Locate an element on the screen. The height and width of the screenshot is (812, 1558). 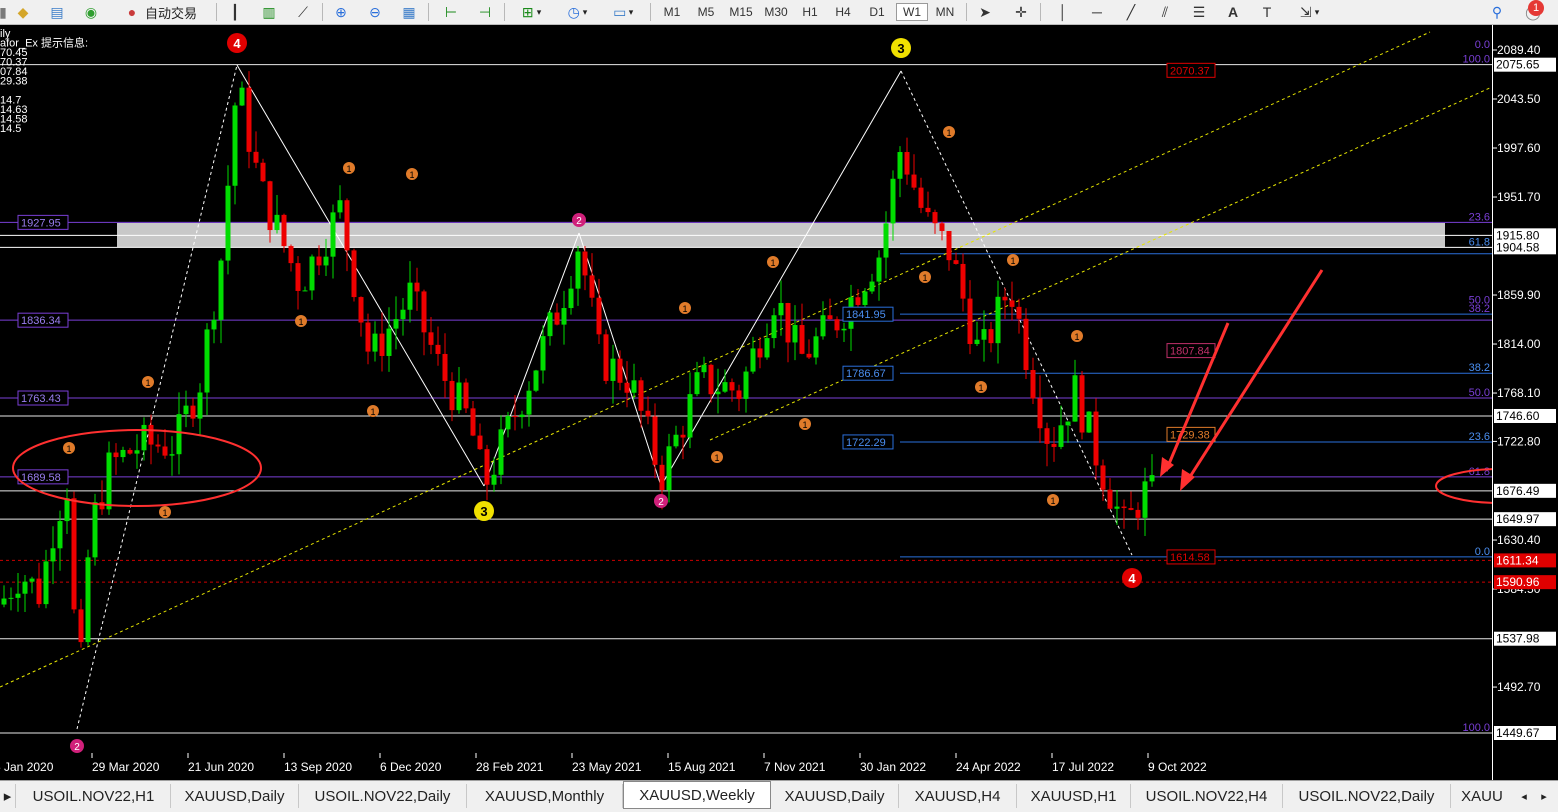
chart-shift-icon: ⊢ is located at coordinates (451, 12).